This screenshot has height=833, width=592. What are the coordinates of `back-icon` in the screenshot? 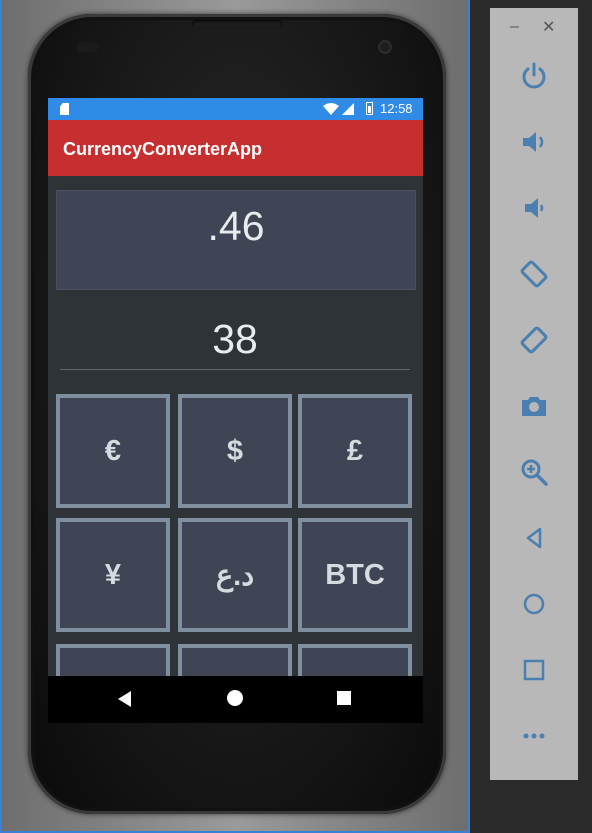 It's located at (534, 538).